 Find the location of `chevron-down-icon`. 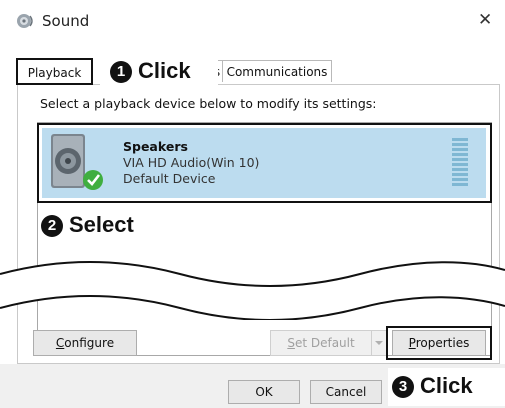

chevron-down-icon is located at coordinates (379, 343).